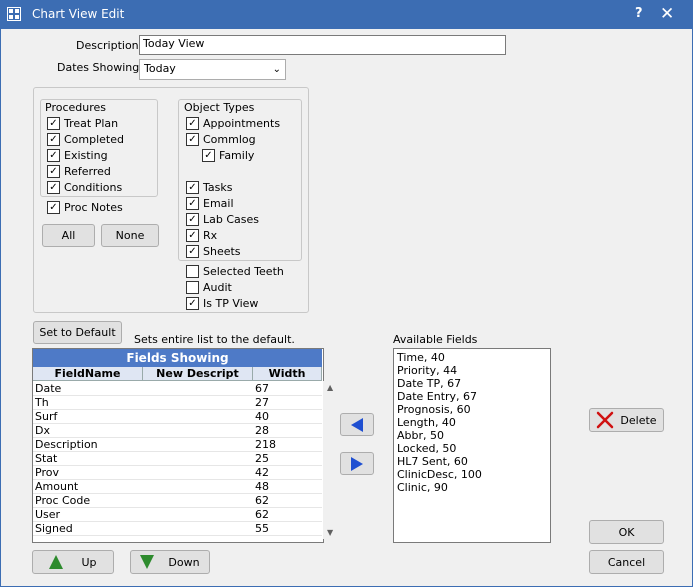 The width and height of the screenshot is (693, 587). I want to click on arrow-right-icon, so click(357, 463).